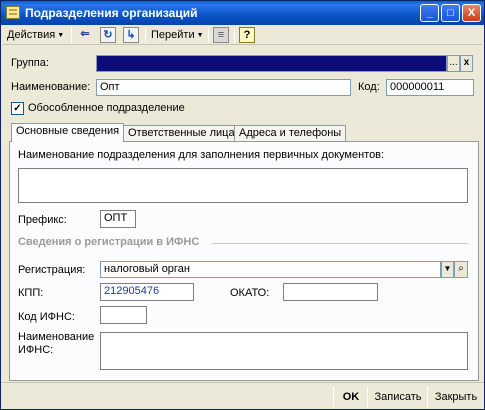 This screenshot has width=485, height=410. What do you see at coordinates (181, 133) in the screenshot?
I see `tab-responsible-persons: Ответственные лица` at bounding box center [181, 133].